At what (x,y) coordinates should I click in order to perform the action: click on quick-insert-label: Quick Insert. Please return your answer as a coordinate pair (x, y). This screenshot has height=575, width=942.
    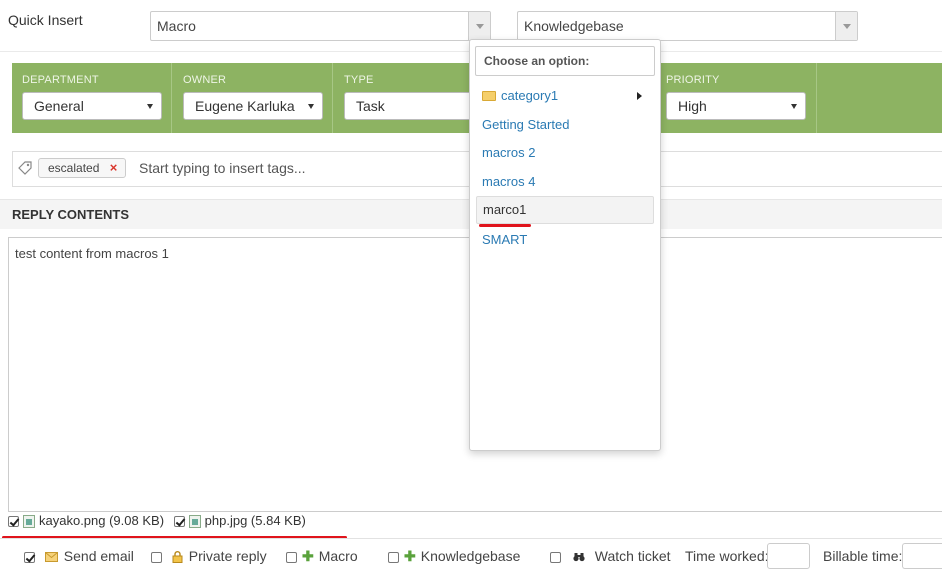
    Looking at the image, I should click on (45, 20).